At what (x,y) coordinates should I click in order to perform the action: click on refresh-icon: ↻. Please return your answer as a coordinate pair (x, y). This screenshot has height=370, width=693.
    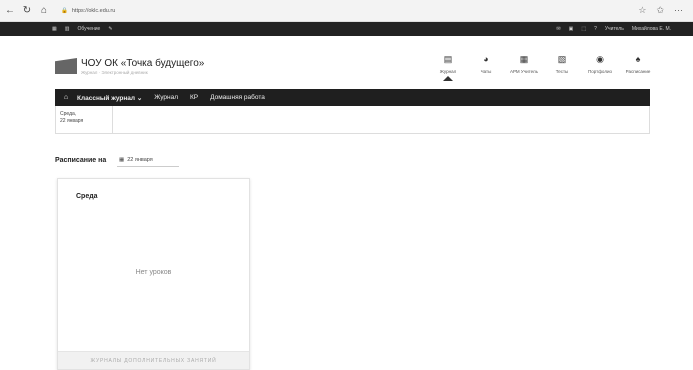
    Looking at the image, I should click on (27, 11).